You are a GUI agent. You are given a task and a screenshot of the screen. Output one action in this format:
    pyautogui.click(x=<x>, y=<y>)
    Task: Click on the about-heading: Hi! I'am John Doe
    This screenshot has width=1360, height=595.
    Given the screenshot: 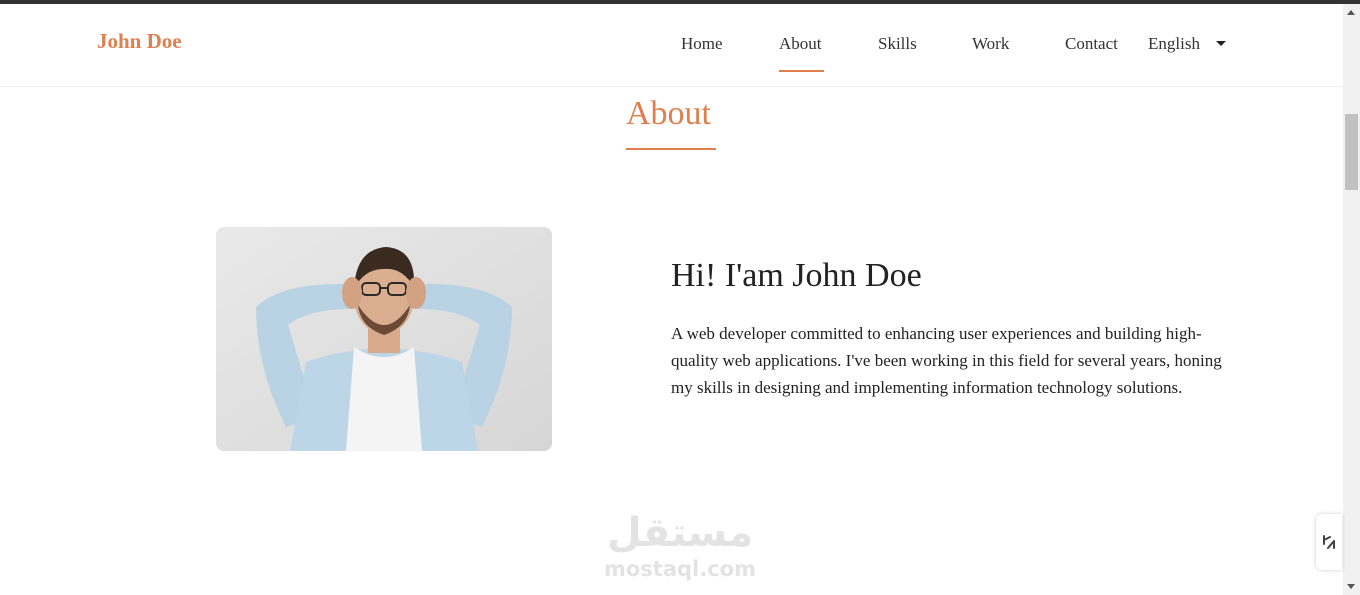 What is the action you would take?
    pyautogui.click(x=796, y=275)
    